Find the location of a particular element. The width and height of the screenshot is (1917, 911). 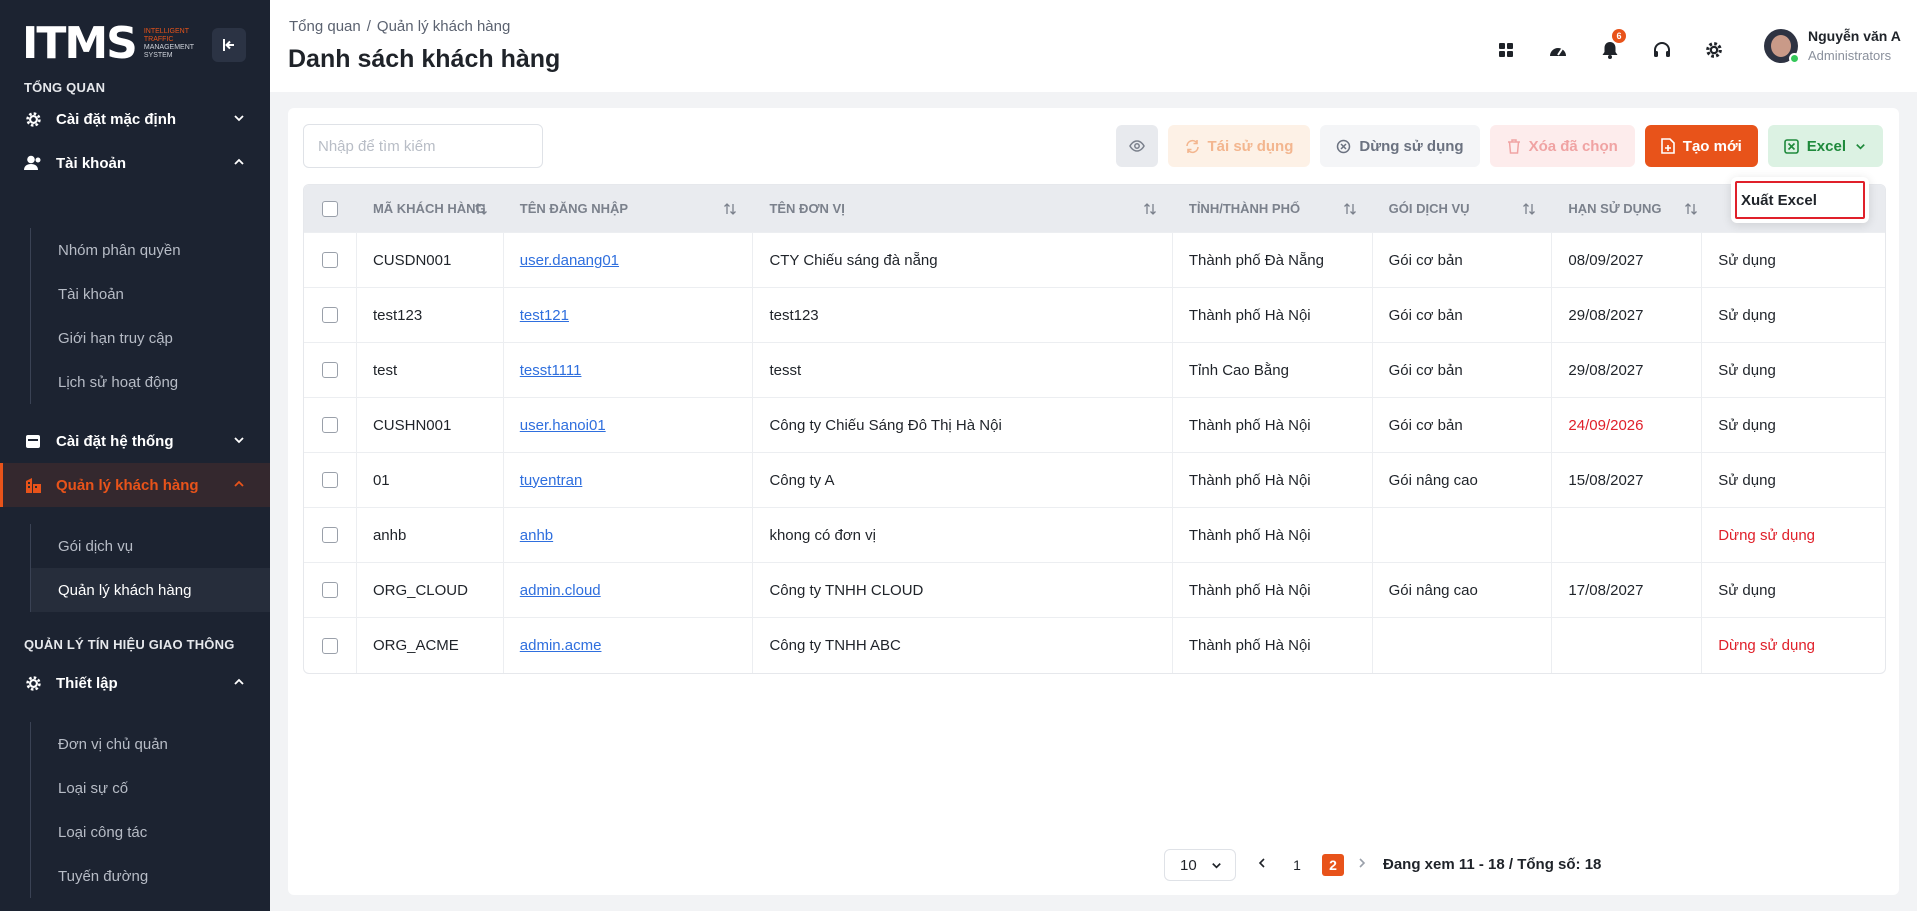

stop-using-button: Dừng sử dụng is located at coordinates (1400, 146).